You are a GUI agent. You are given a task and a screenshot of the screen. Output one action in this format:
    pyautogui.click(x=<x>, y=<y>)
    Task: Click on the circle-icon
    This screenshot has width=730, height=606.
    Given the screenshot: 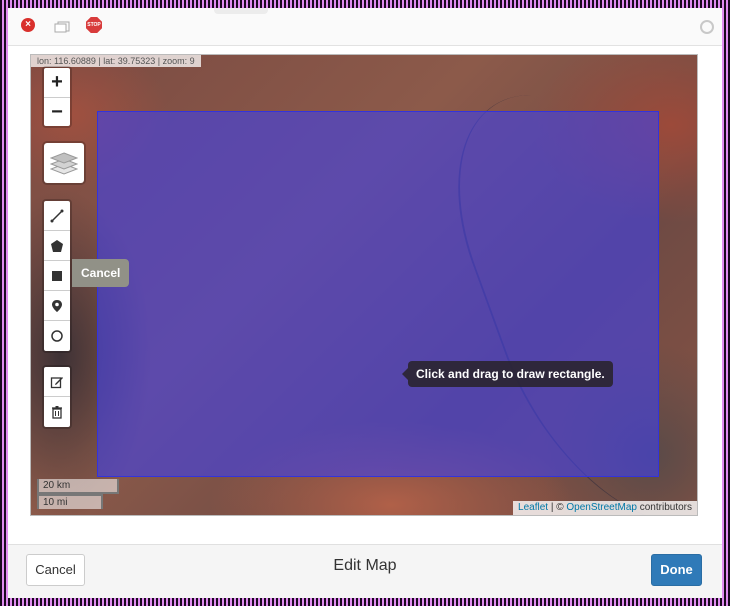 What is the action you would take?
    pyautogui.click(x=57, y=336)
    